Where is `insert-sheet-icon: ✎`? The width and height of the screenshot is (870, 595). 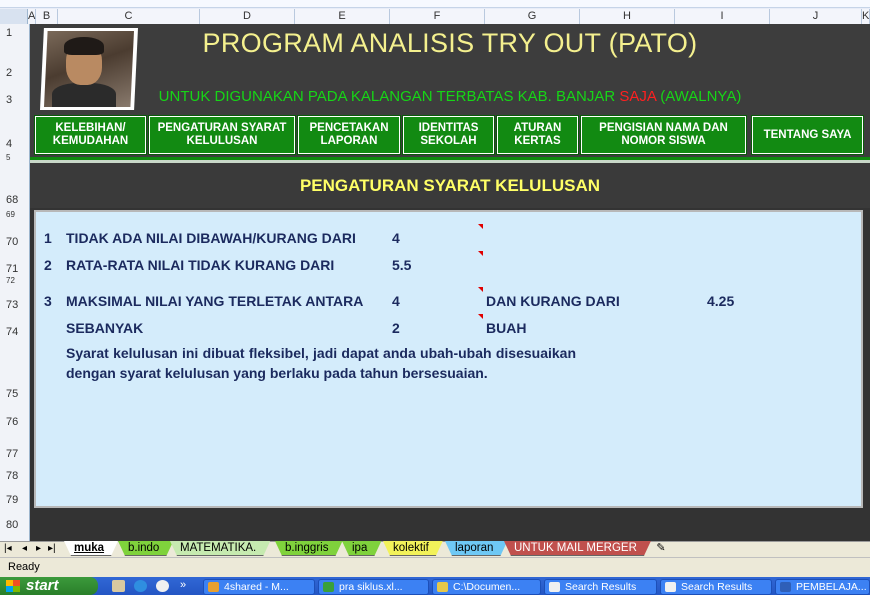
insert-sheet-icon: ✎ is located at coordinates (661, 549).